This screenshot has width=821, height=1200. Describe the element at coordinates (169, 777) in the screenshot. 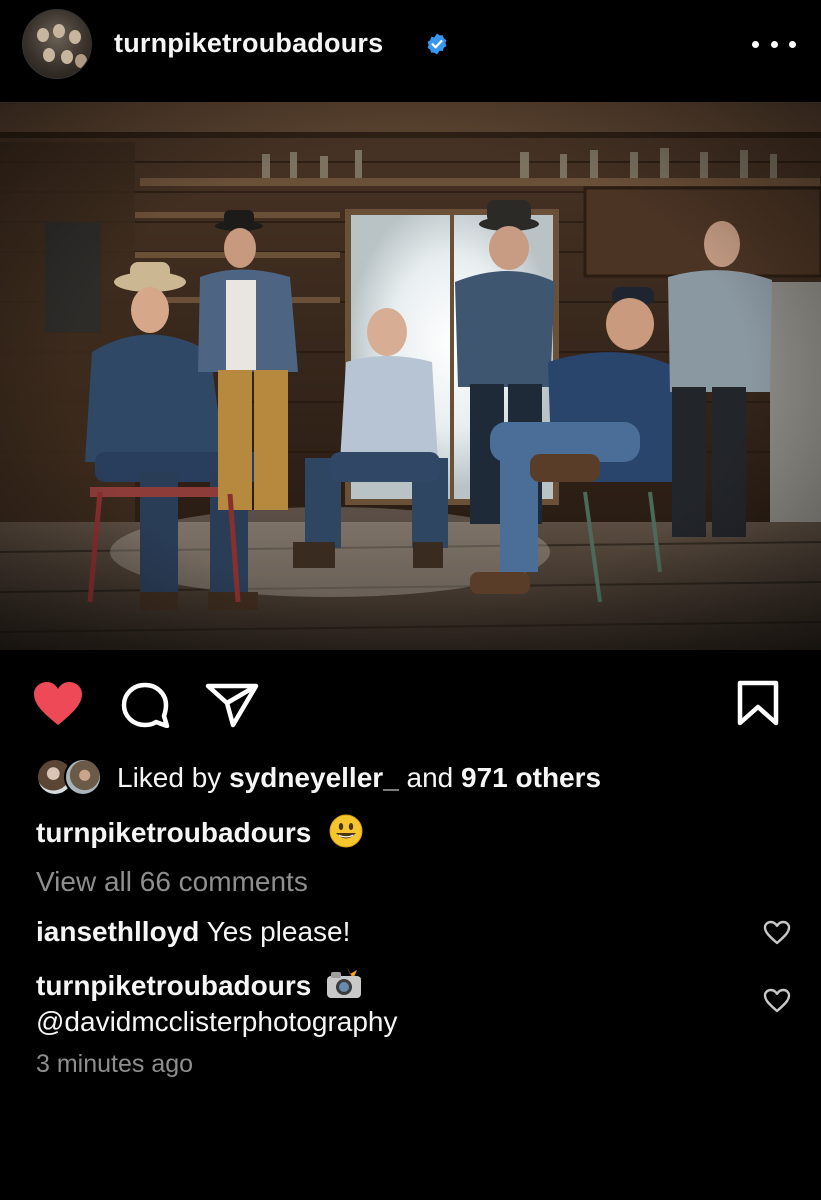

I see `liked-by-prefix: Liked by` at that location.